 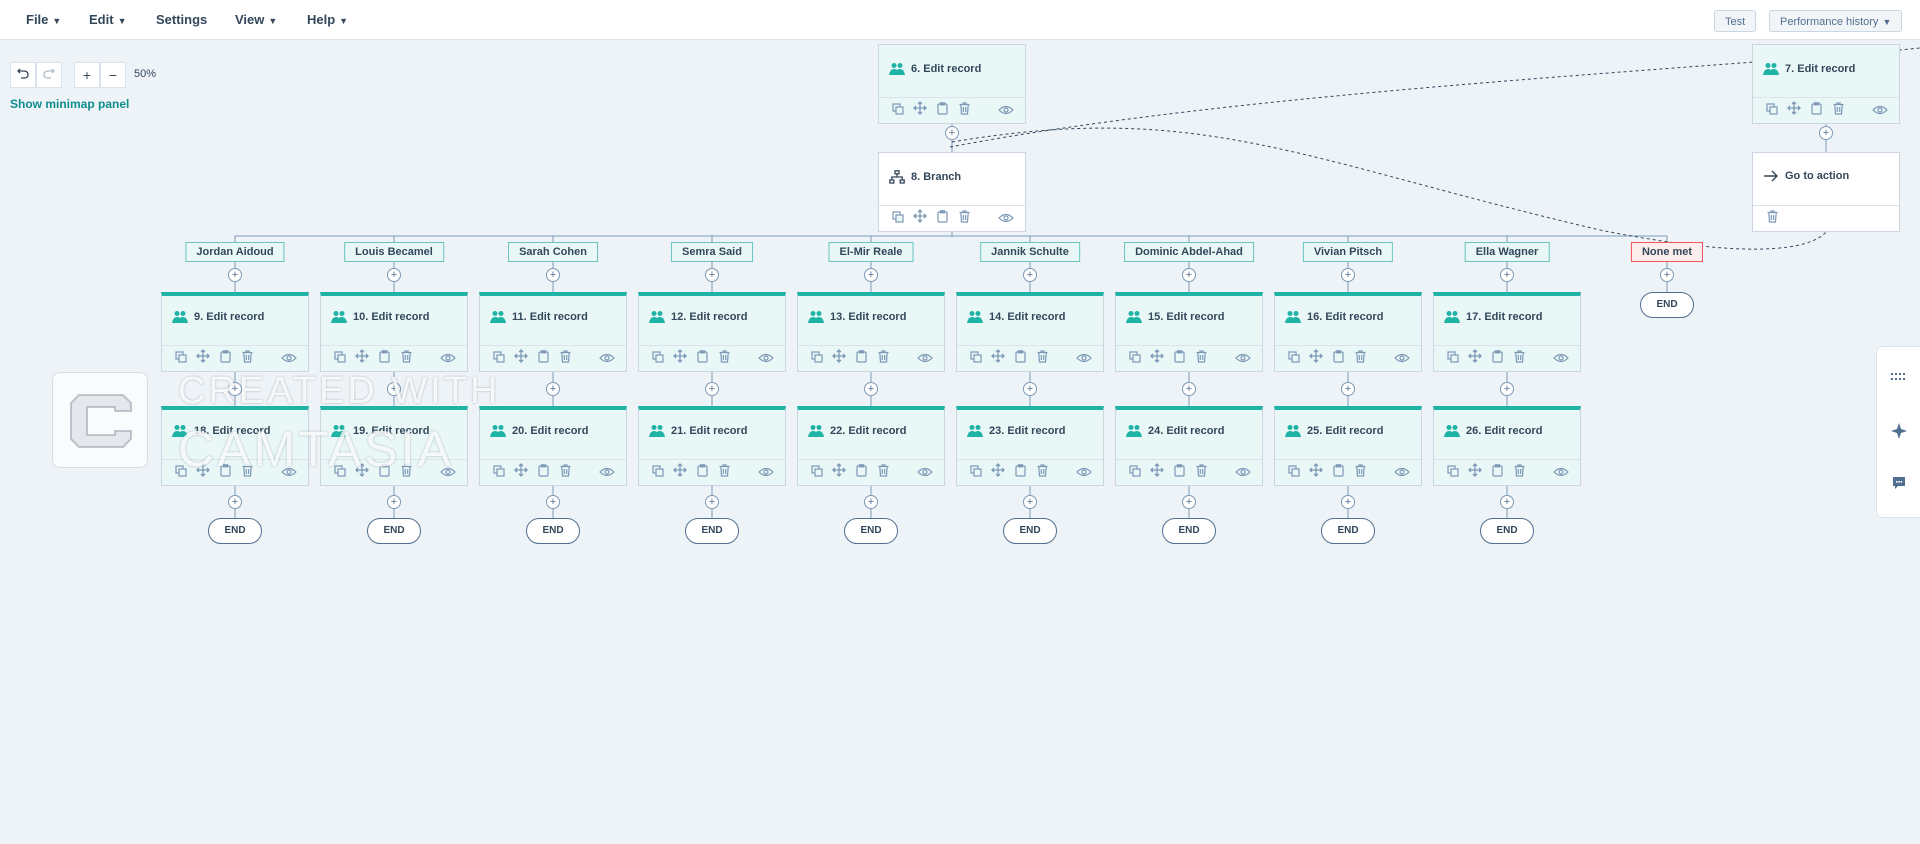 What do you see at coordinates (394, 275) in the screenshot?
I see `add-step-branch-2: +` at bounding box center [394, 275].